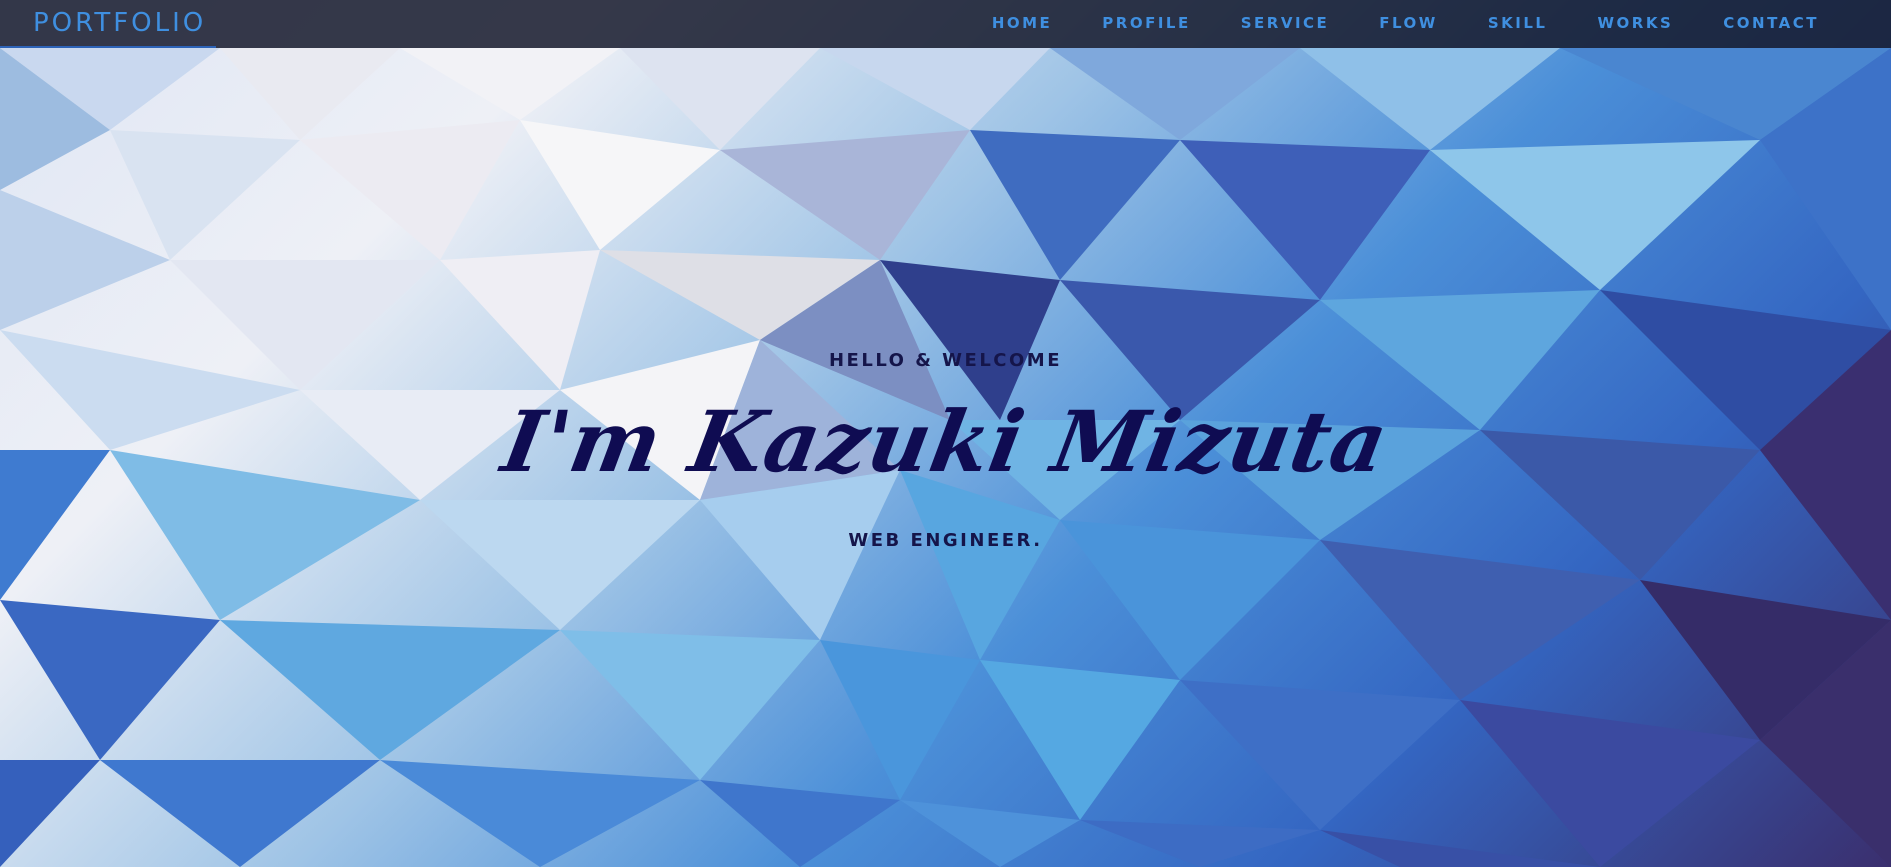 Image resolution: width=1891 pixels, height=867 pixels. Describe the element at coordinates (119, 23) in the screenshot. I see `brand-logo-link: PORTFOLIO` at that location.